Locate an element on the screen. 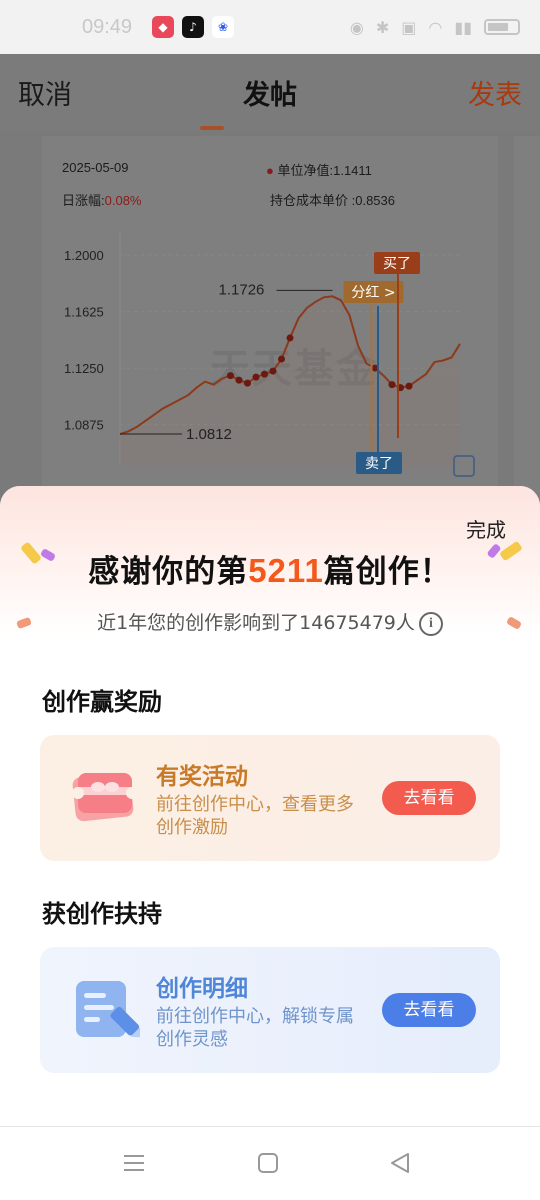 The image size is (540, 1200). gift-ticket-icon is located at coordinates (104, 797).